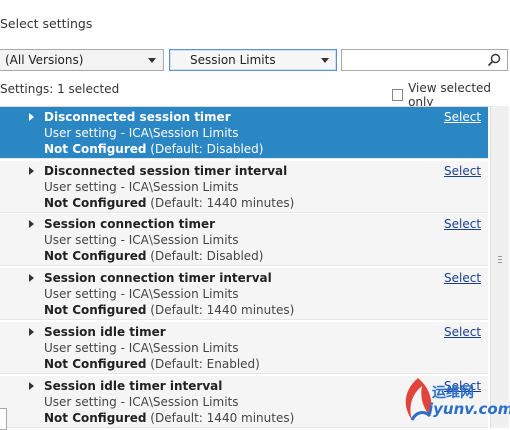 The image size is (510, 430). I want to click on checkbox, so click(398, 95).